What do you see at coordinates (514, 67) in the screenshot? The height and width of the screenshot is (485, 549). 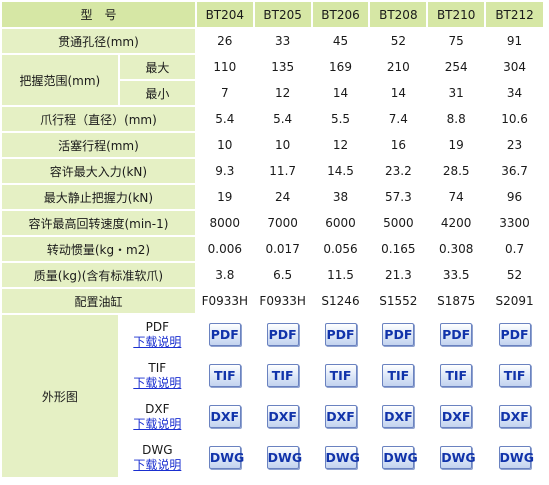 I see `grip-max-value: 304` at bounding box center [514, 67].